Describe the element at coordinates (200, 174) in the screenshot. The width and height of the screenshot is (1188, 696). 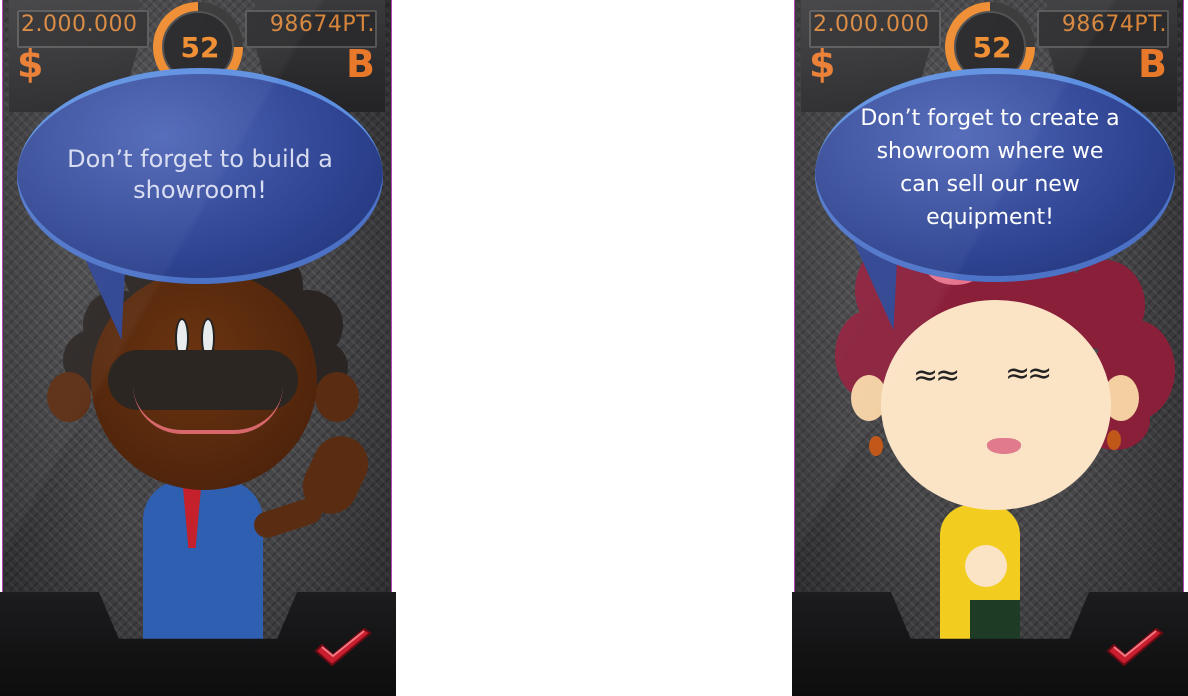
I see `dialog-message: Don’t forget to build a showroom!` at that location.